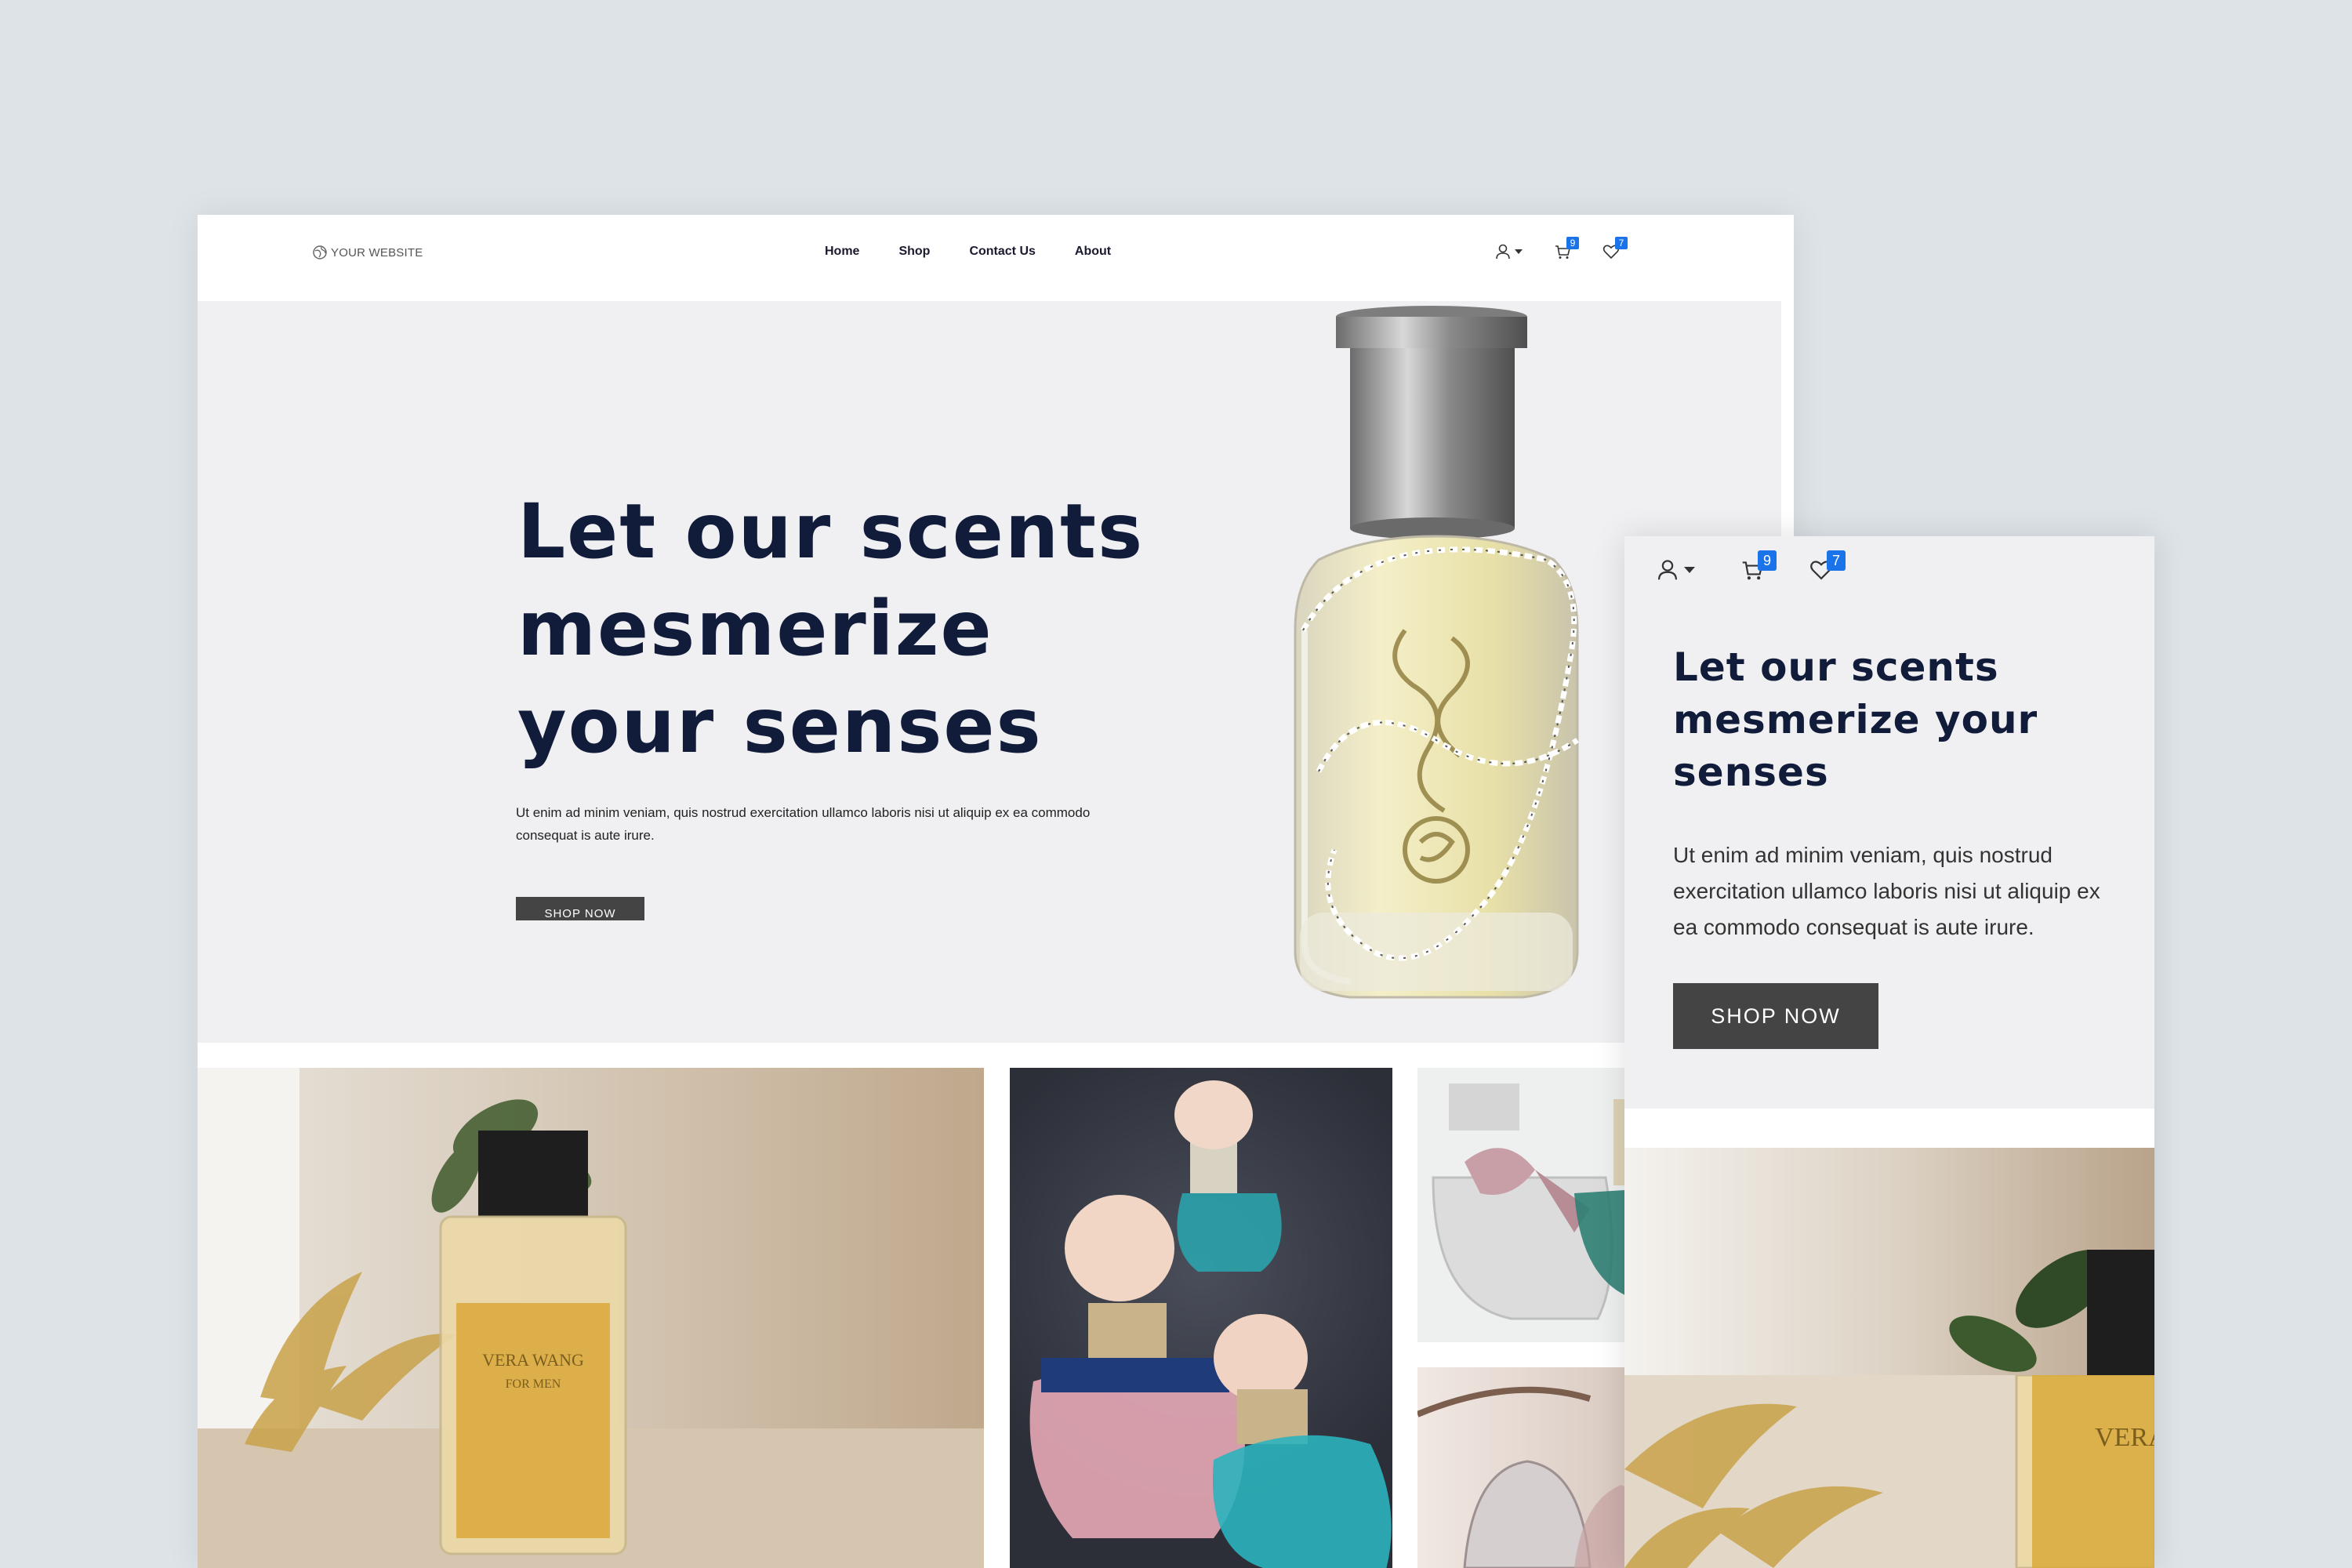 The image size is (2352, 1568). I want to click on mobile-wishlist-button: 7, so click(1827, 566).